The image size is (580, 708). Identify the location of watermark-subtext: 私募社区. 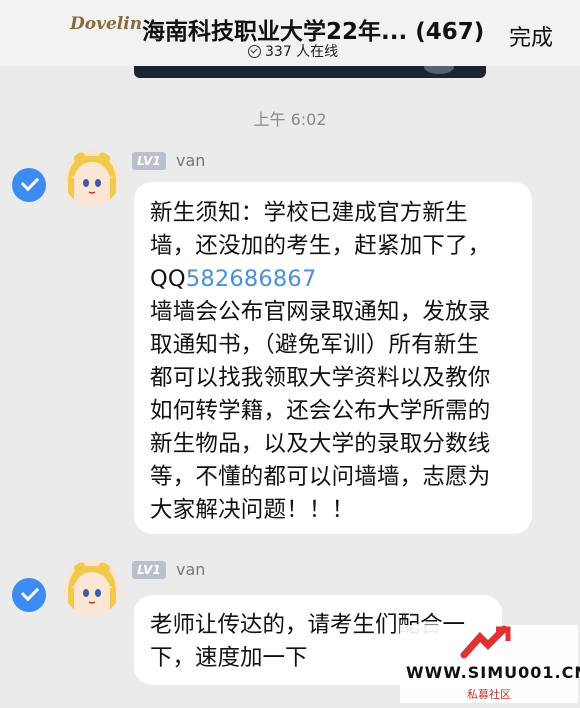
(489, 694).